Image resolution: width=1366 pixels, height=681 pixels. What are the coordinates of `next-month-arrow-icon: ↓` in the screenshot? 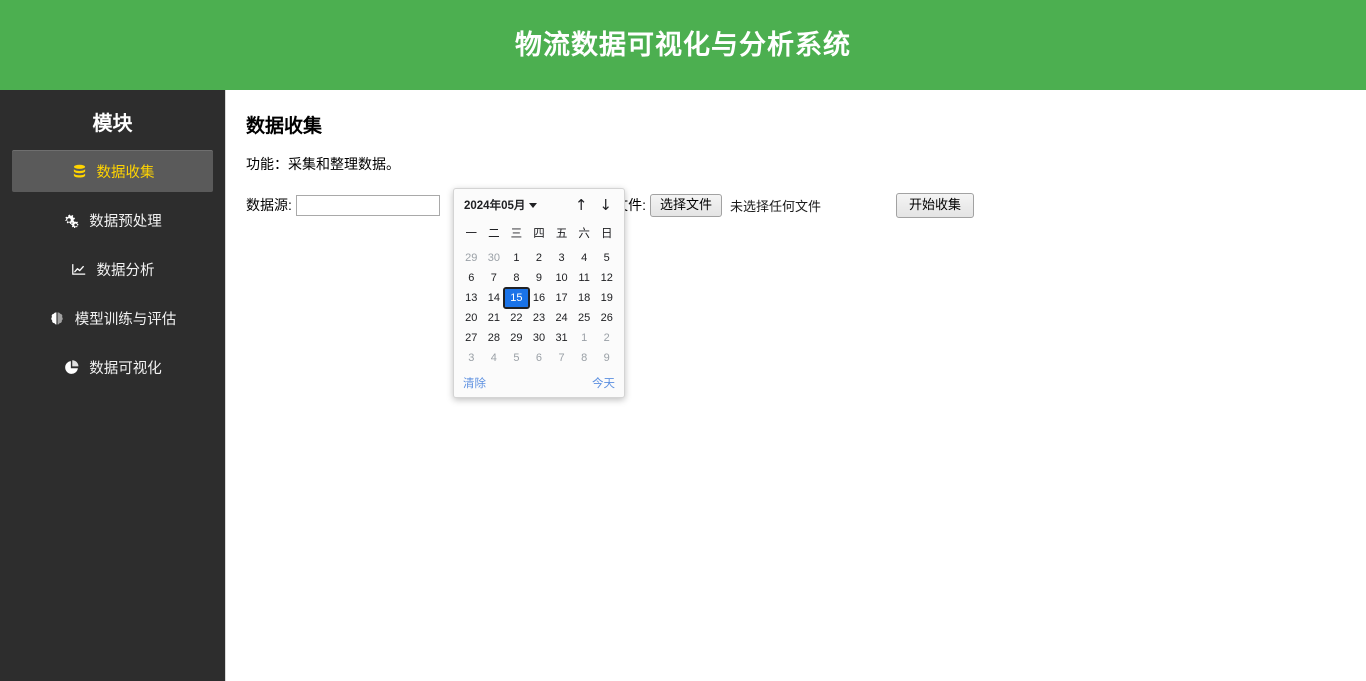 It's located at (605, 205).